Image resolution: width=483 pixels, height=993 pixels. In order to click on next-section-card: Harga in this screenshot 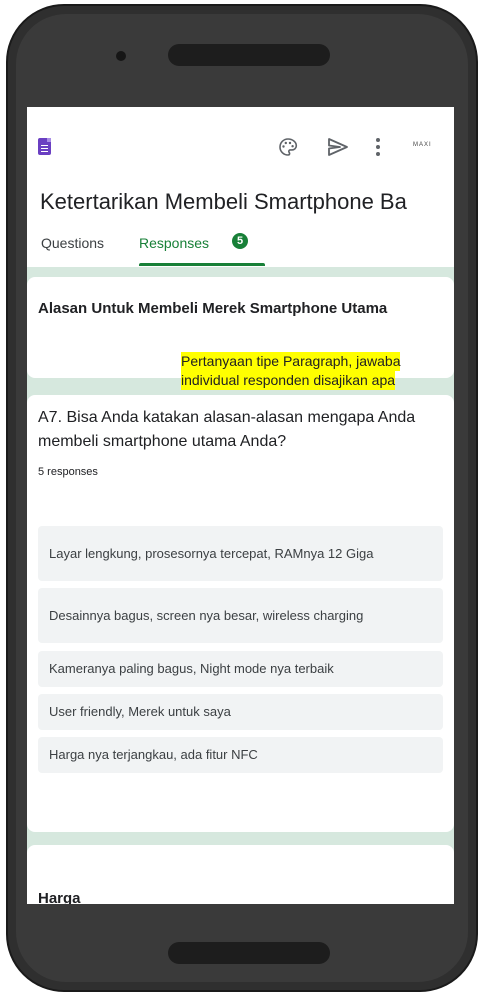, I will do `click(240, 874)`.